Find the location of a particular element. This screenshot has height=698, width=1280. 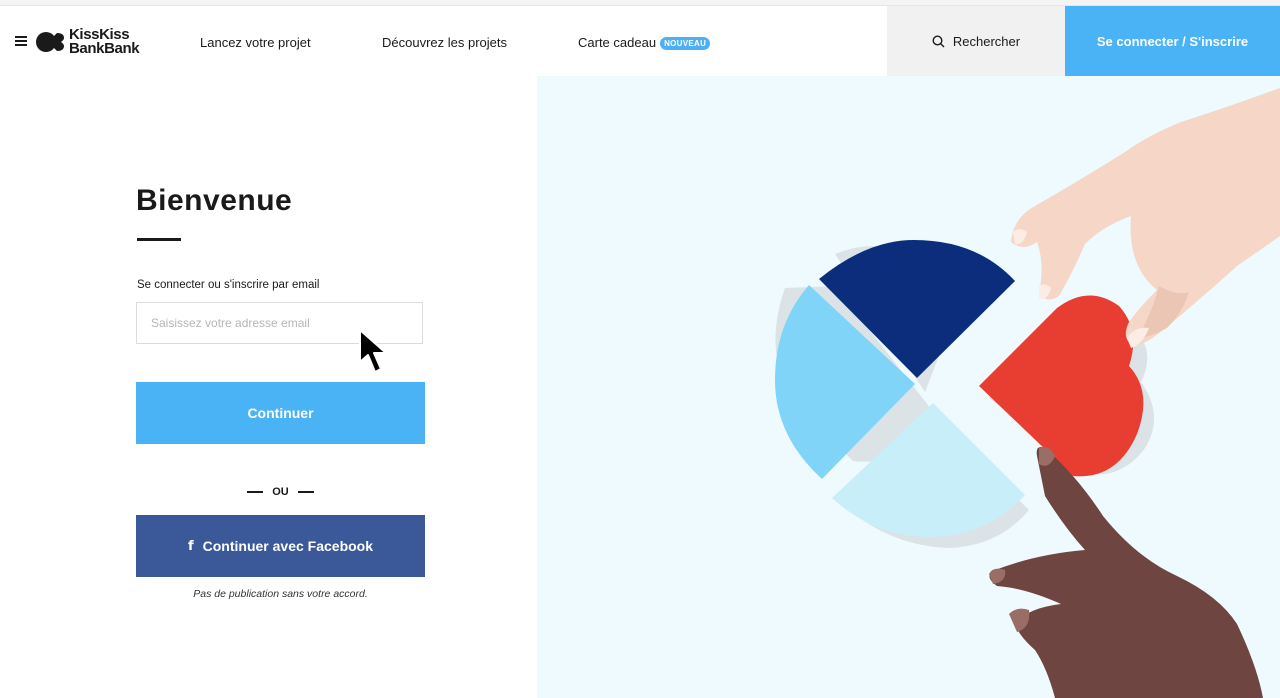

new-badge: NOUVEAU is located at coordinates (685, 43).